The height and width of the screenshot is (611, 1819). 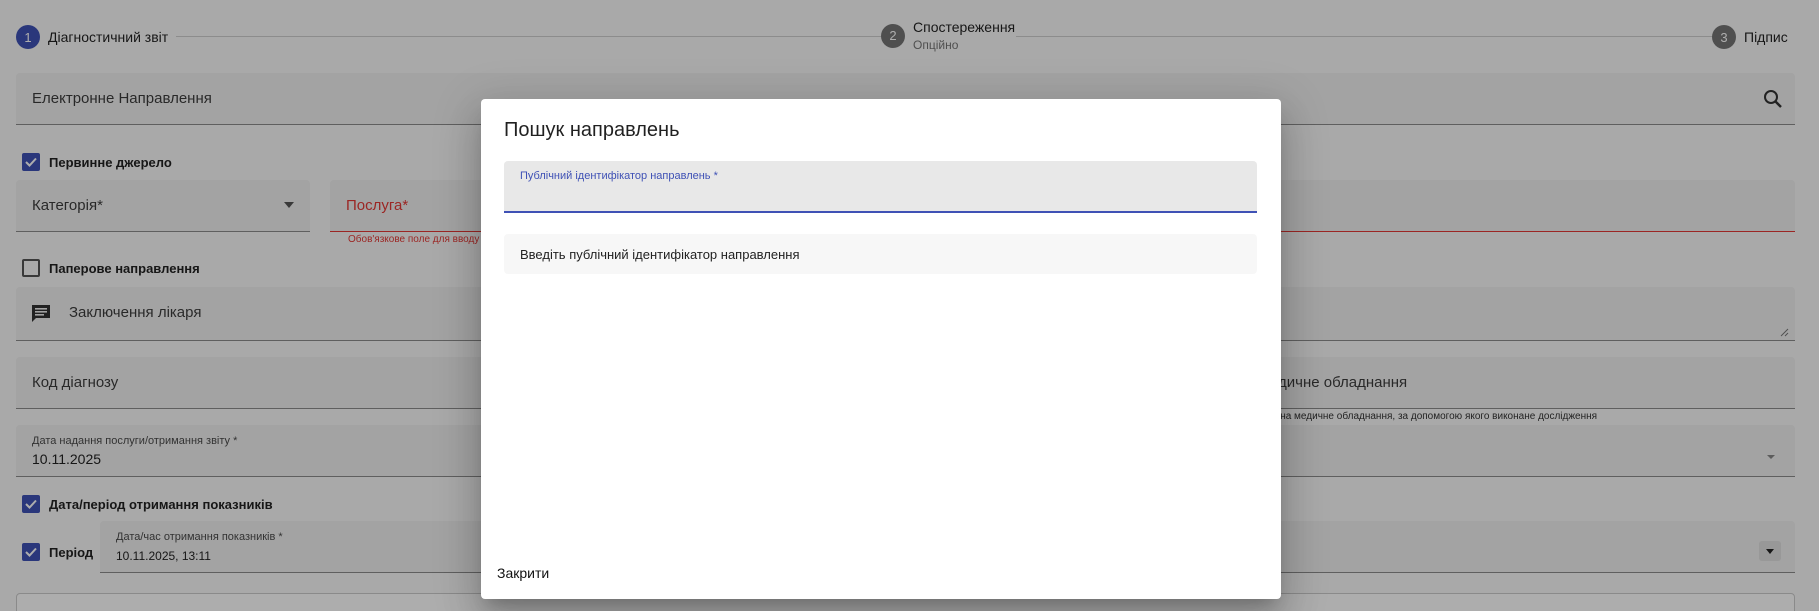 What do you see at coordinates (880, 196) in the screenshot?
I see `referral-id-input` at bounding box center [880, 196].